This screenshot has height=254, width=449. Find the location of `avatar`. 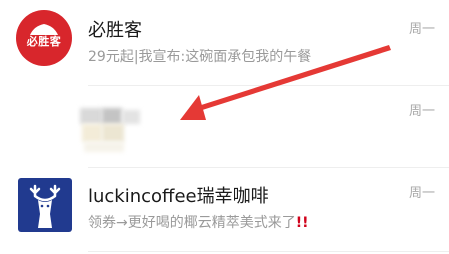

avatar is located at coordinates (45, 205).